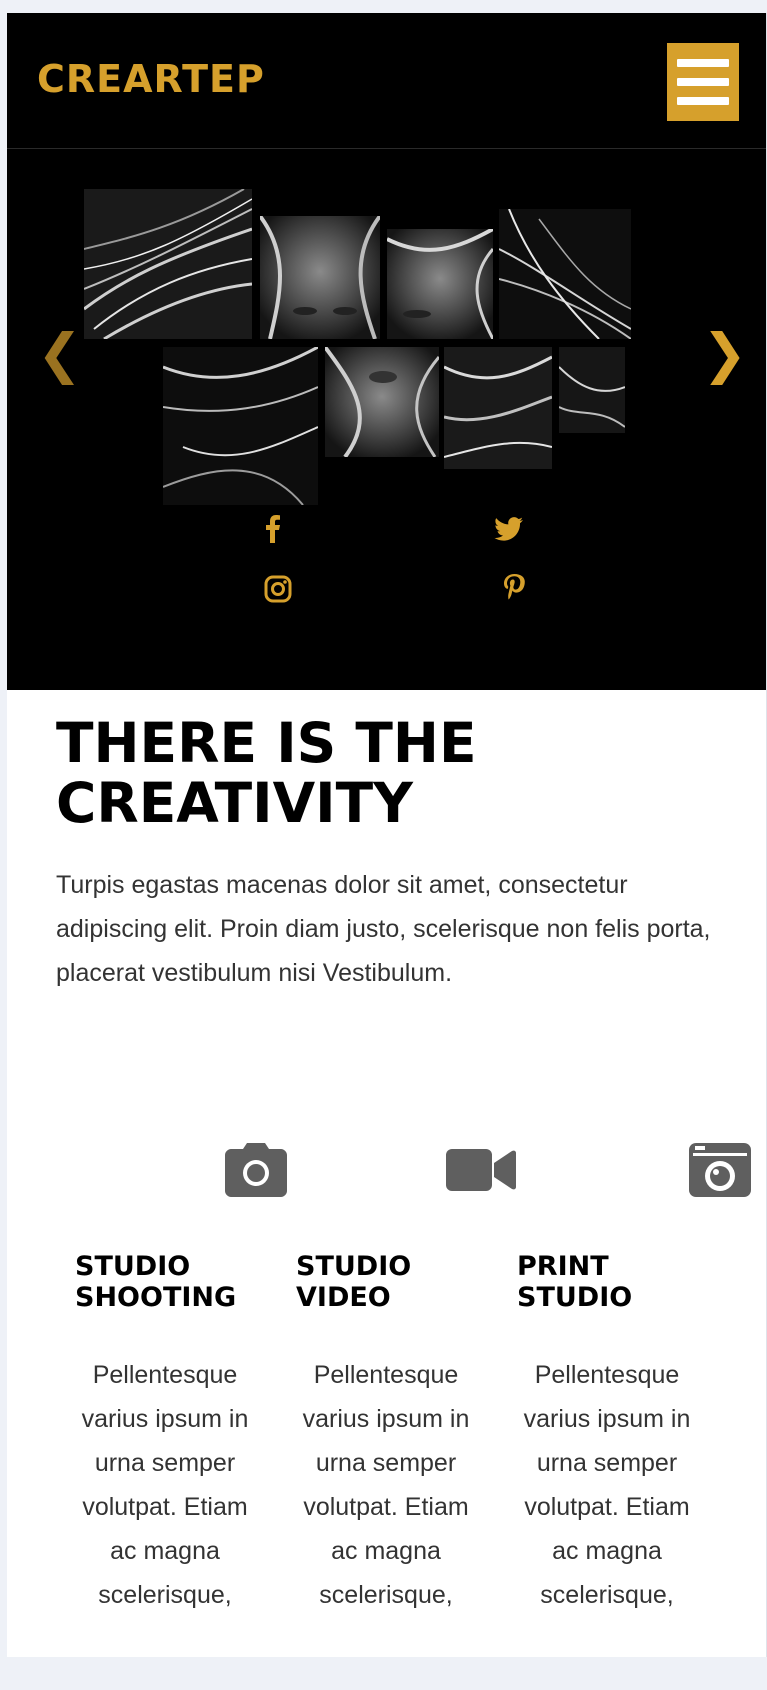 This screenshot has height=1690, width=767. What do you see at coordinates (156, 1282) in the screenshot?
I see `service-title: STUDIO SHOOTING` at bounding box center [156, 1282].